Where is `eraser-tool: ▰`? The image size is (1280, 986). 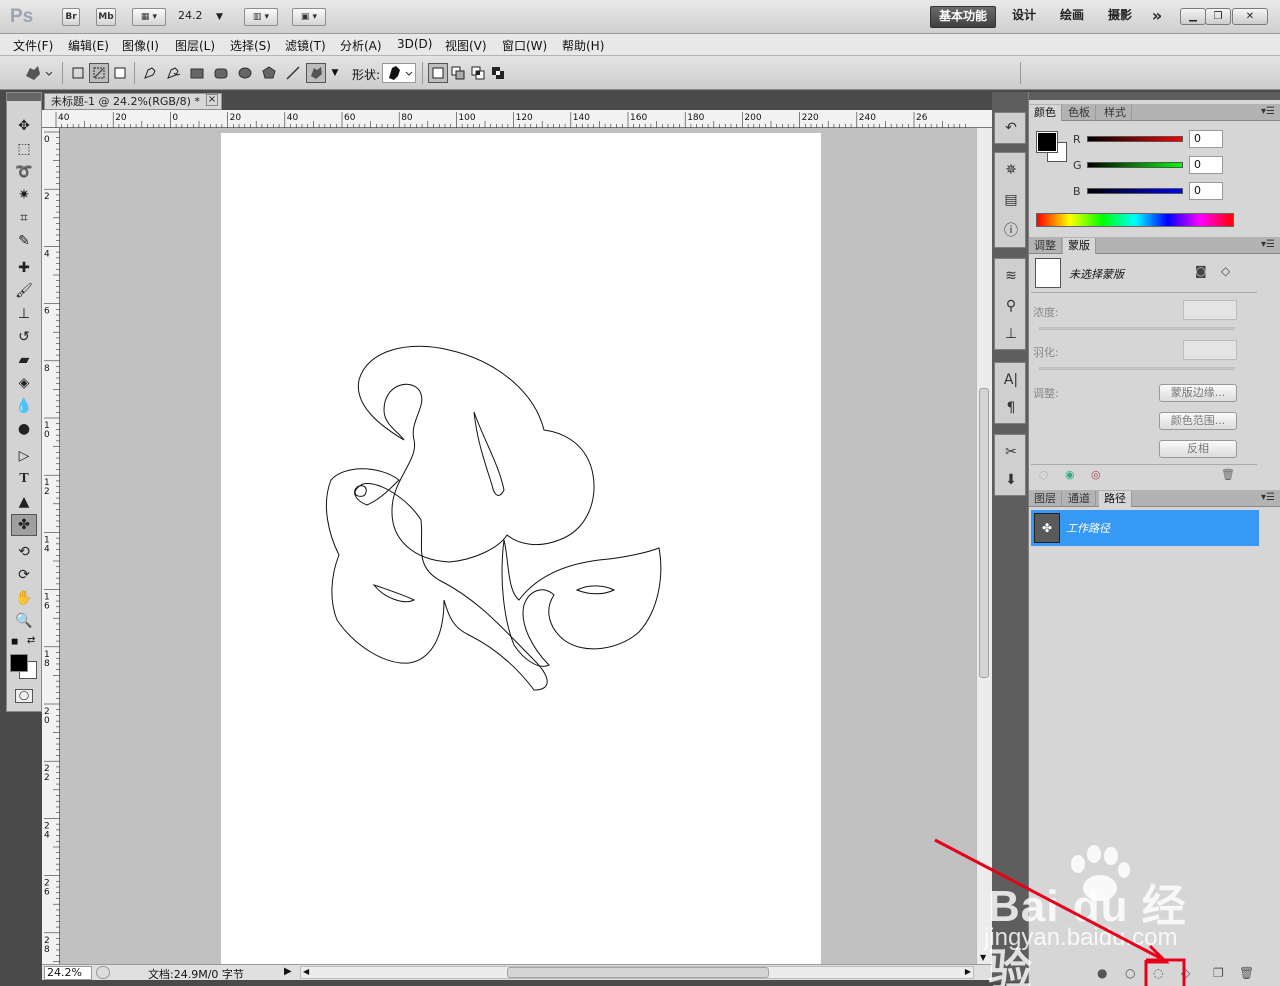 eraser-tool: ▰ is located at coordinates (24, 360).